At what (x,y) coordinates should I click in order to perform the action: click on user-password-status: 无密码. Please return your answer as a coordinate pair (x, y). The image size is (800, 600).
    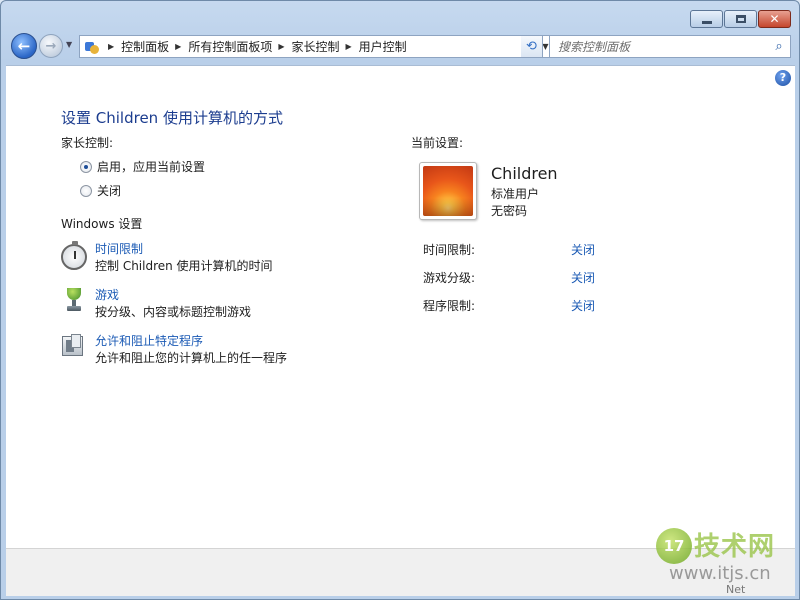
    Looking at the image, I should click on (509, 211).